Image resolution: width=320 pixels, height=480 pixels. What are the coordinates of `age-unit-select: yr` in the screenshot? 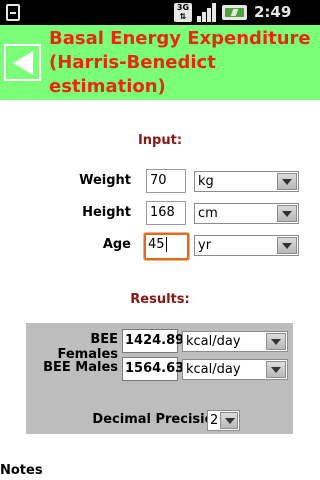 It's located at (246, 245).